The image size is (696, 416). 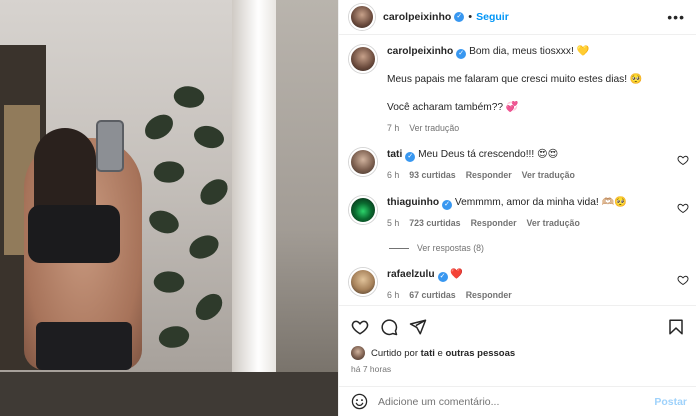 What do you see at coordinates (359, 401) in the screenshot?
I see `emoji-icon` at bounding box center [359, 401].